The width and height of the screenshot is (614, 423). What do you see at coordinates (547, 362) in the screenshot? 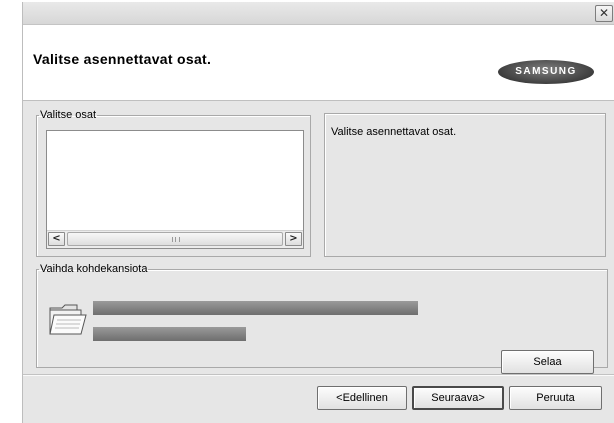
I see `browse-button: Selaa` at bounding box center [547, 362].